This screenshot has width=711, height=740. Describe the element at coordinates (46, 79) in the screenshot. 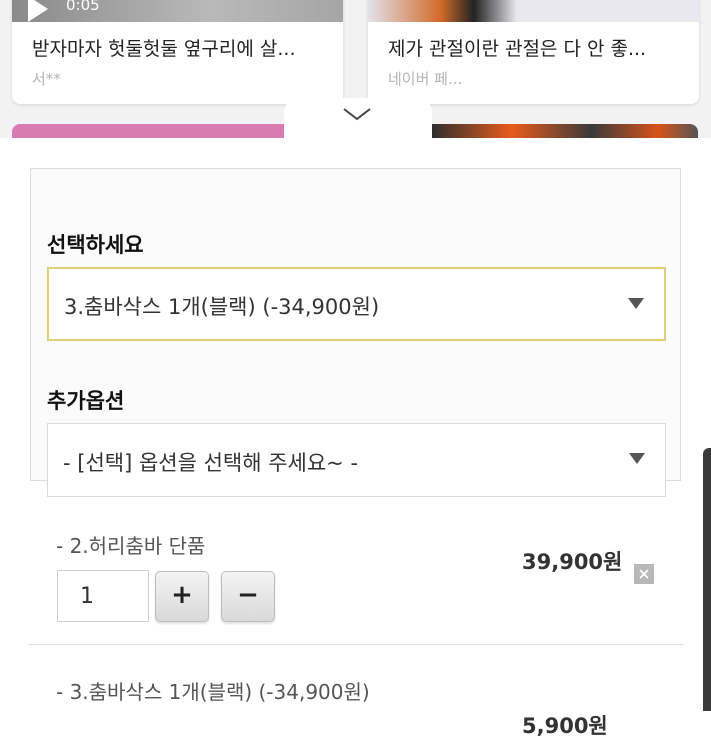

I see `review-author: 서**` at that location.